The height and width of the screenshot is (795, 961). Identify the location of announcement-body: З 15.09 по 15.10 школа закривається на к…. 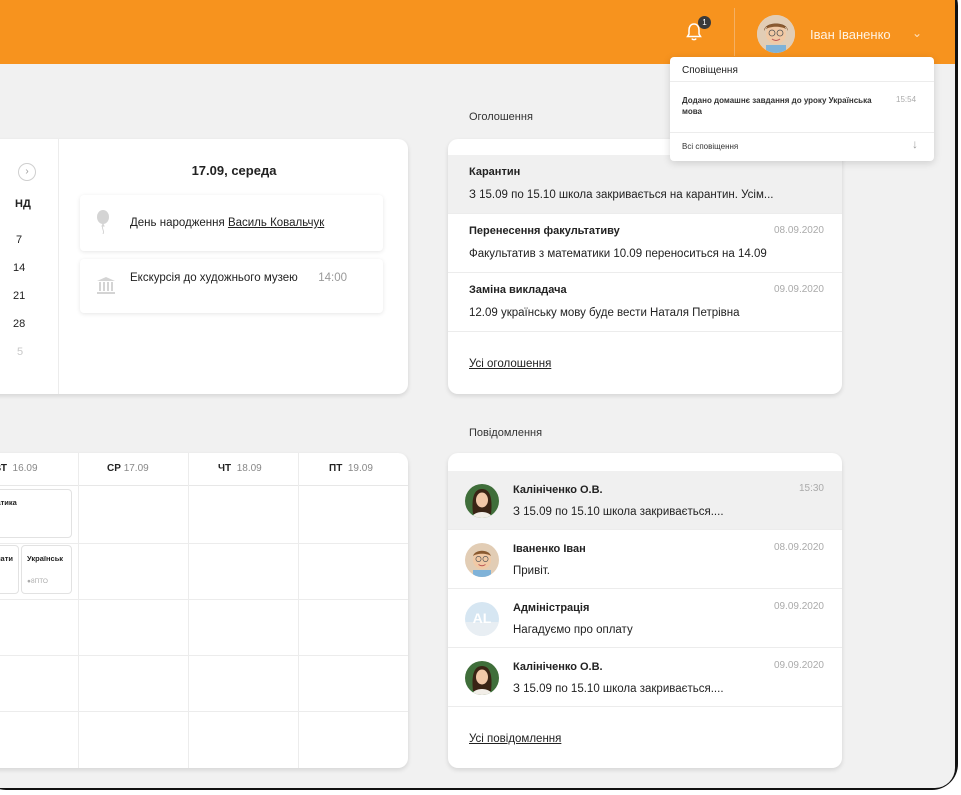
(621, 195).